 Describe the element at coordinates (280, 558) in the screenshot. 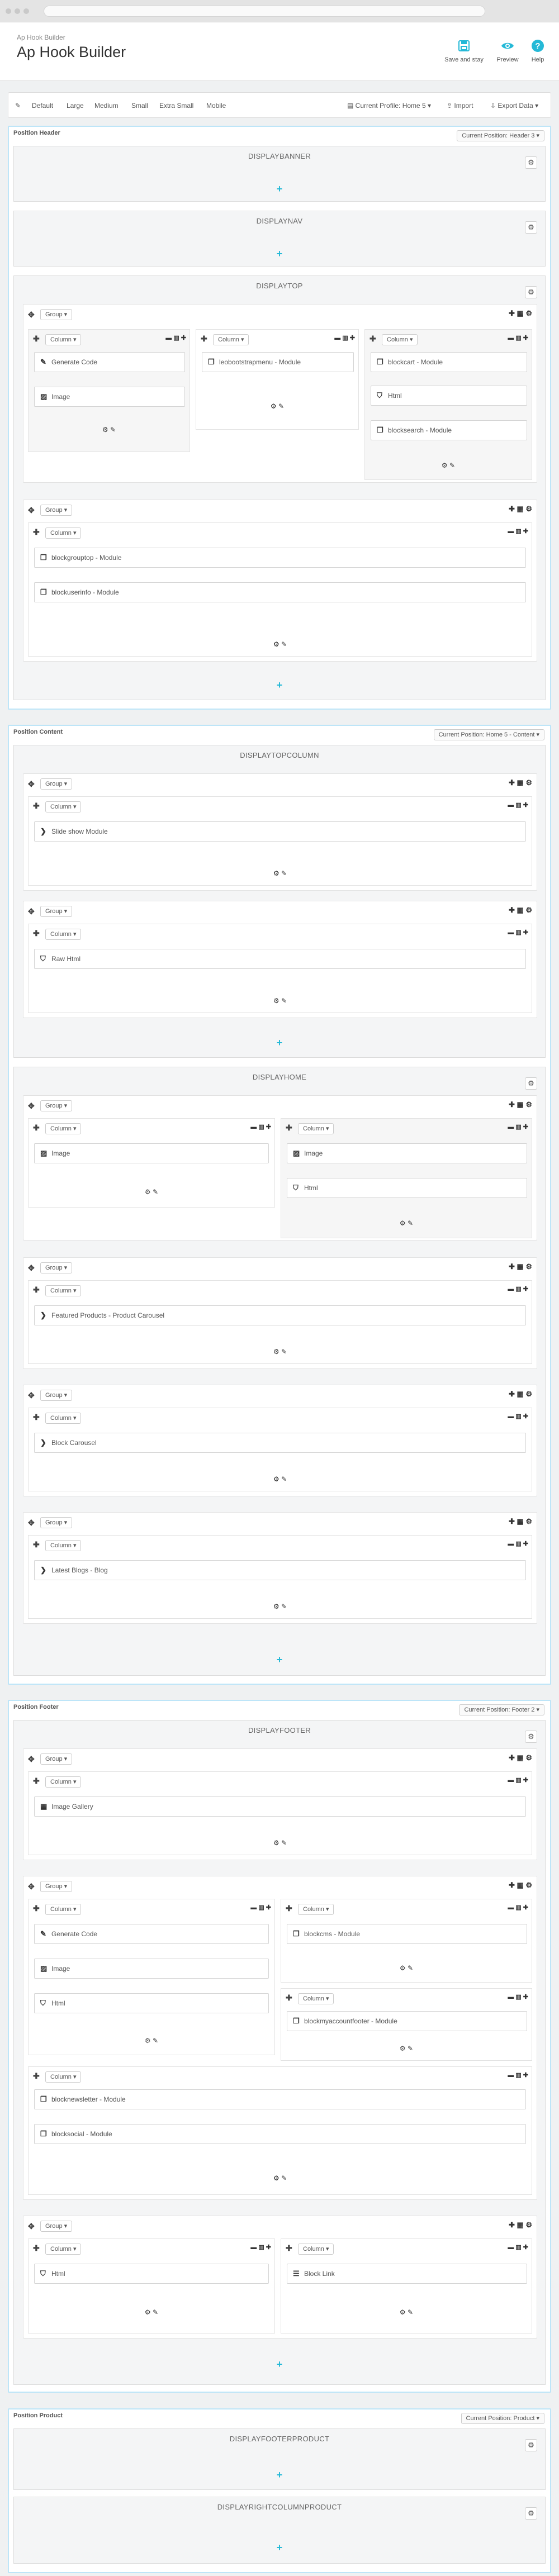

I see `widget: ❐ blockgrouptop - Module` at that location.